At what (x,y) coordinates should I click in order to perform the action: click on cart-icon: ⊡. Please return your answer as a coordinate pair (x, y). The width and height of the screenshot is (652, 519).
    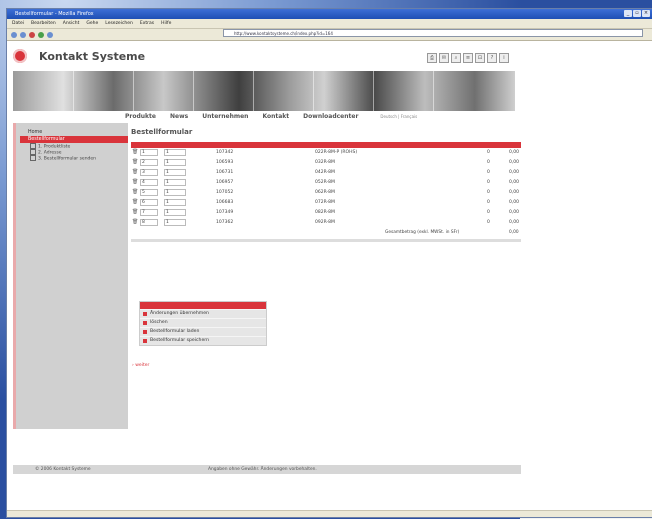
    Looking at the image, I should click on (480, 58).